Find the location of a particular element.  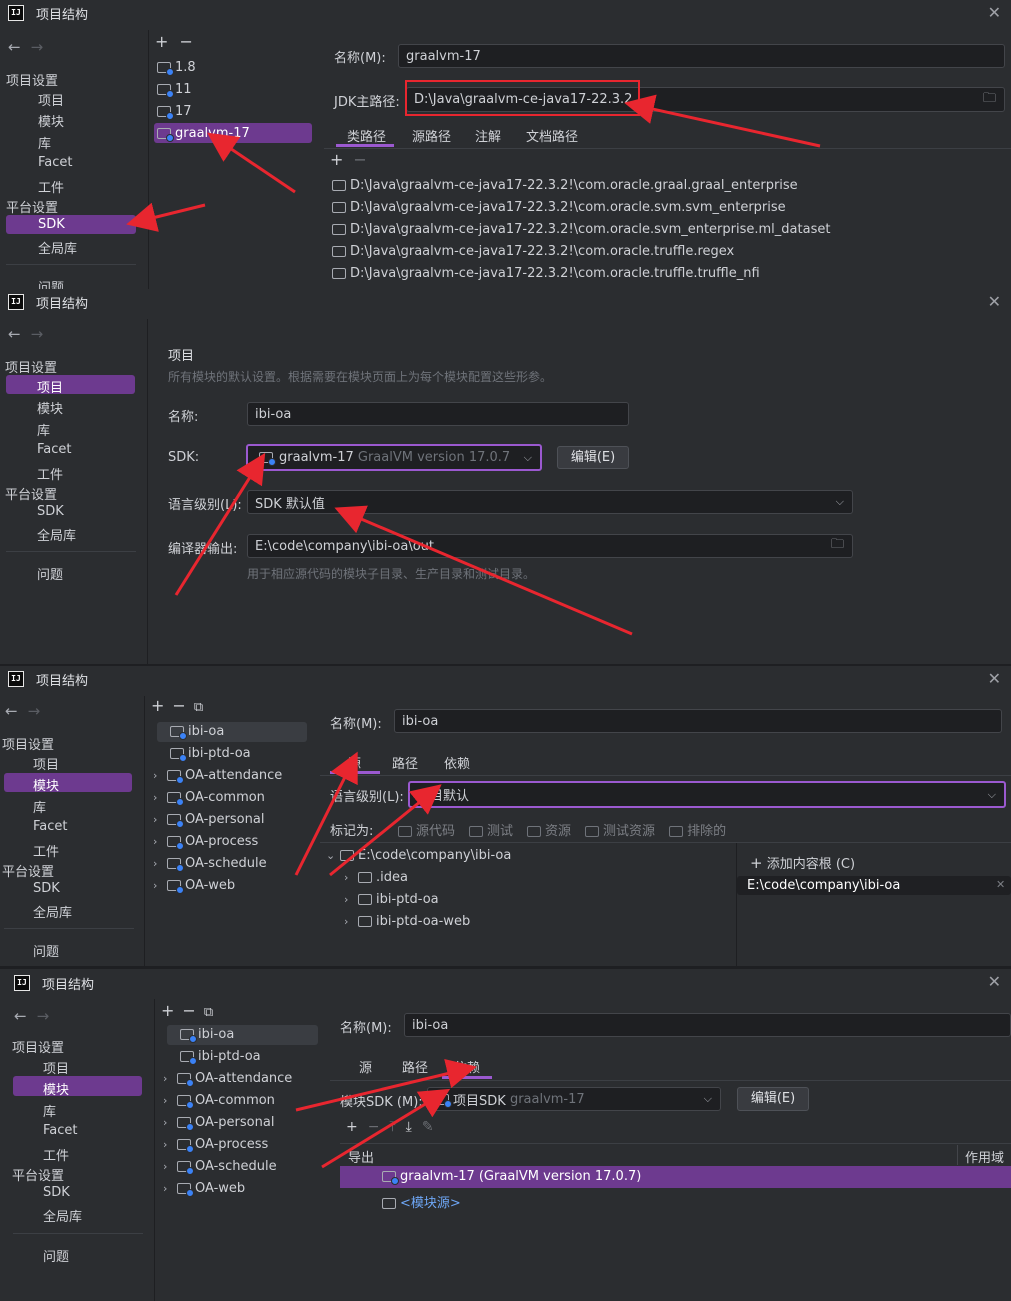

tab-docpath: 文档路径 is located at coordinates (552, 135).